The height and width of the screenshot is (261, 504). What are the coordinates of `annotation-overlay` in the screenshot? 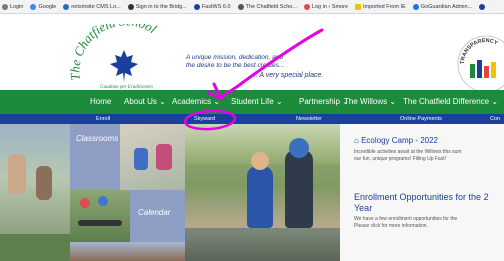 It's located at (253, 79).